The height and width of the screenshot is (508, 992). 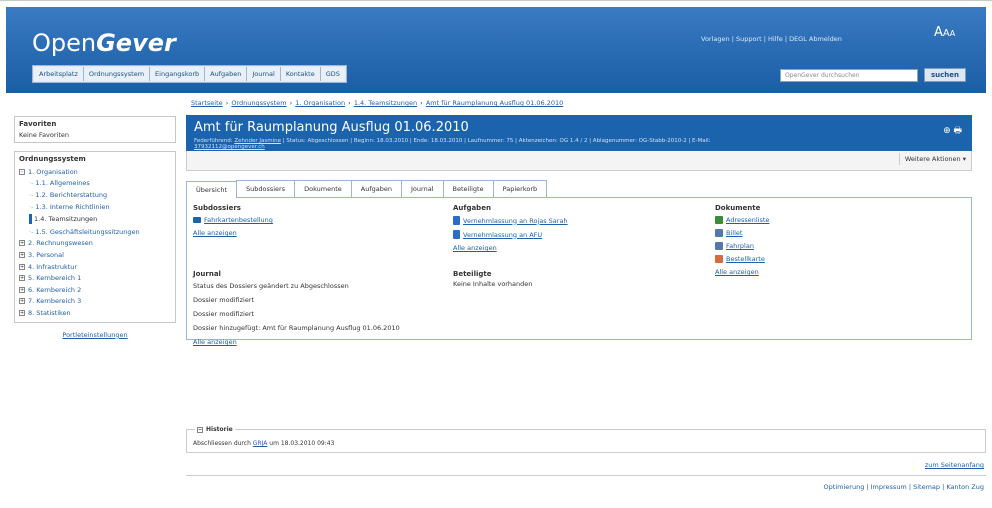 I want to click on history-toggle: − Historie, so click(x=215, y=429).